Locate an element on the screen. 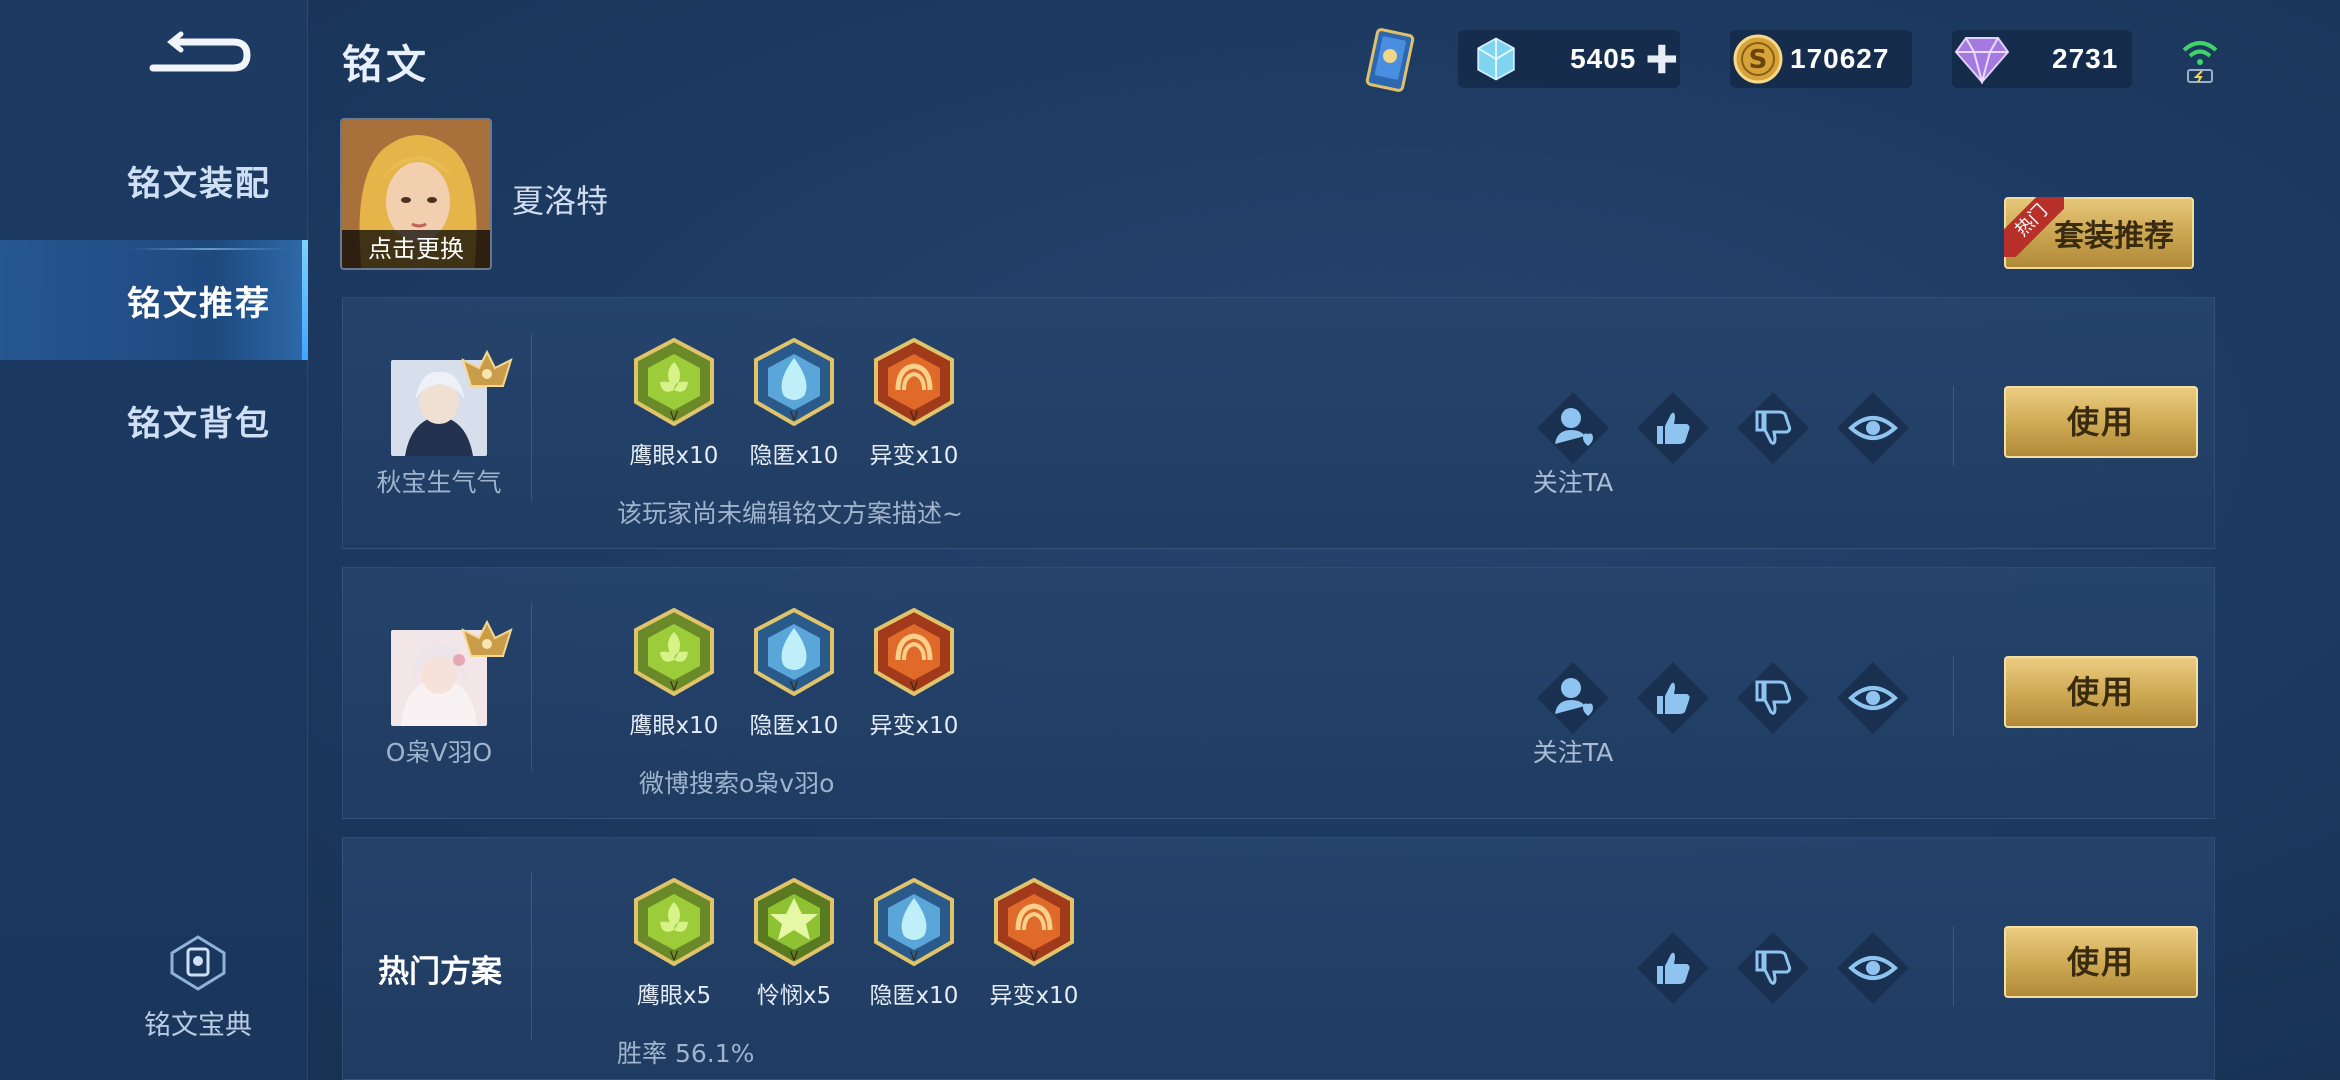 Image resolution: width=2340 pixels, height=1080 pixels. suit-recommend-label: 套装推荐 is located at coordinates (2114, 236).